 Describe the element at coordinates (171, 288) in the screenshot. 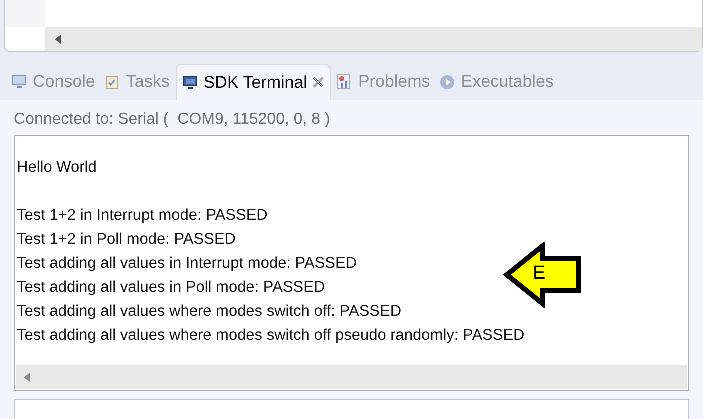

I see `terminal-line: Test adding all values in Poll mode: PASSED` at that location.